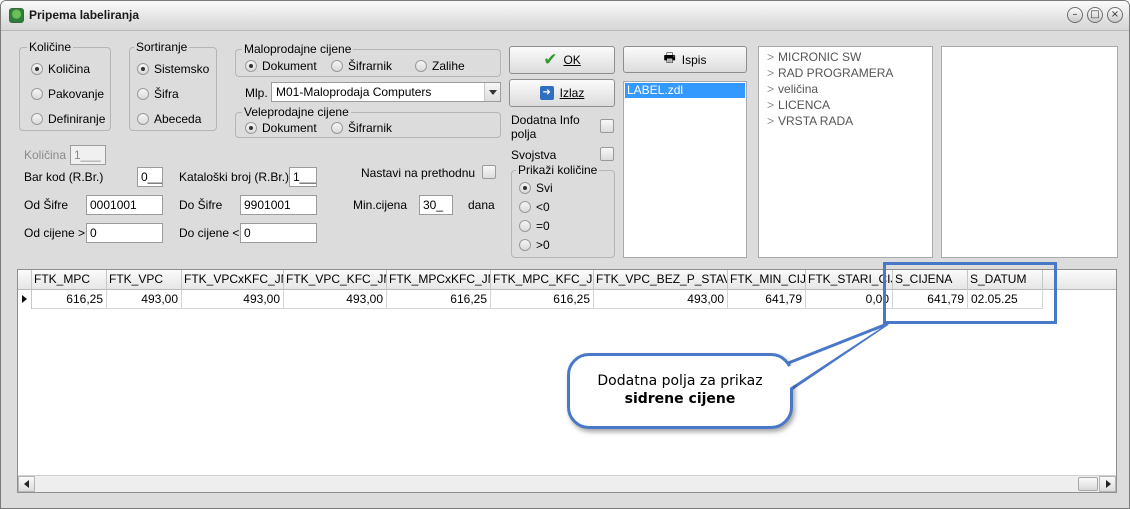 The image size is (1130, 509). I want to click on detail-panel, so click(1029, 152).